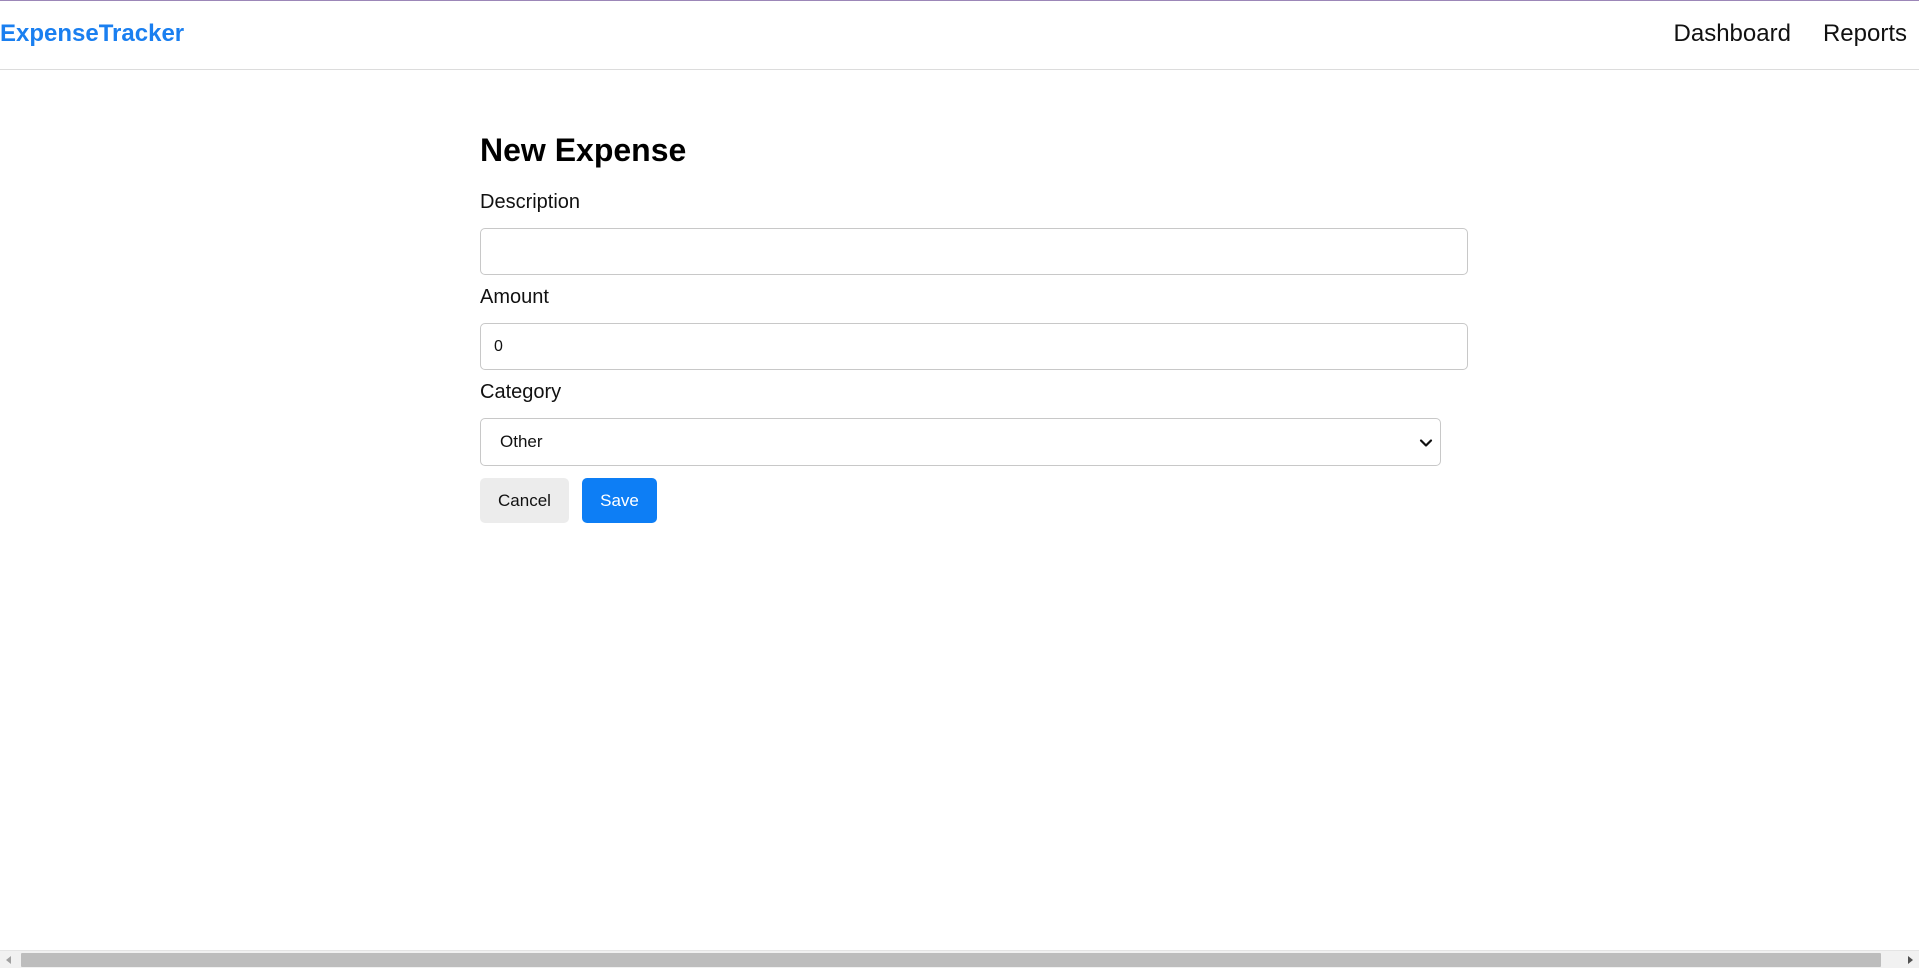 The image size is (1919, 968). Describe the element at coordinates (514, 297) in the screenshot. I see `amount-label: Amount` at that location.